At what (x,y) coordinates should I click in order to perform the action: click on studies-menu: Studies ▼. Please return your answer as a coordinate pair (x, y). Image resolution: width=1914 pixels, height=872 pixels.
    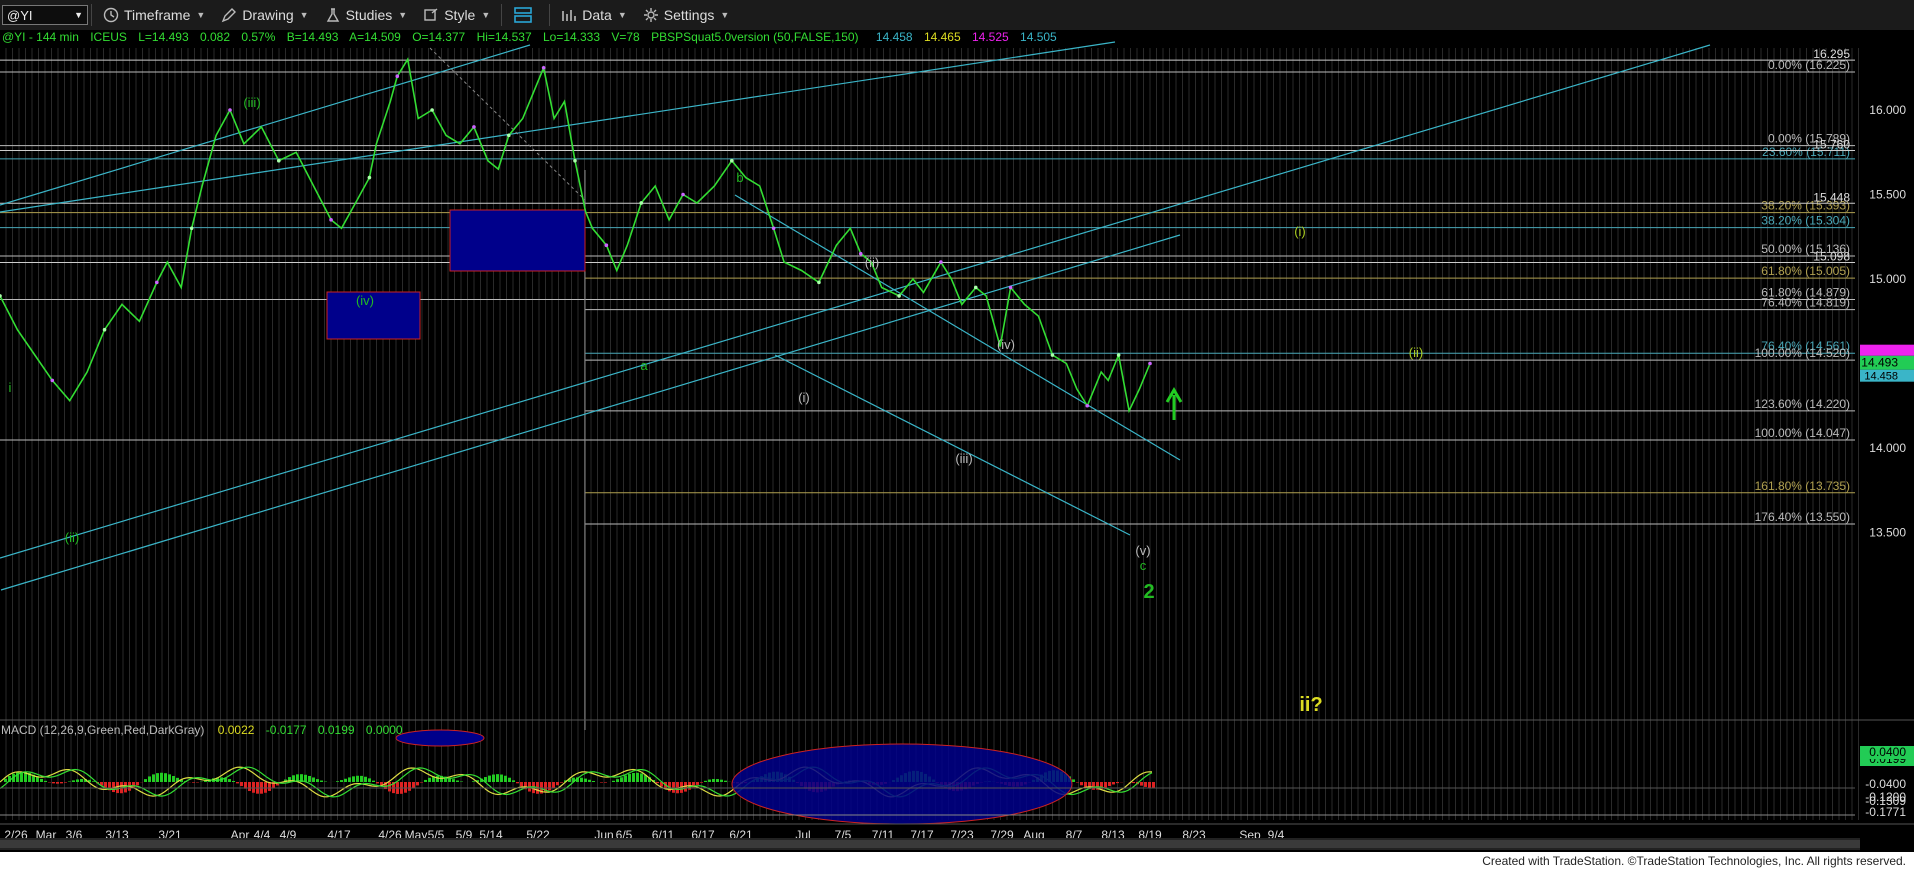
    Looking at the image, I should click on (366, 15).